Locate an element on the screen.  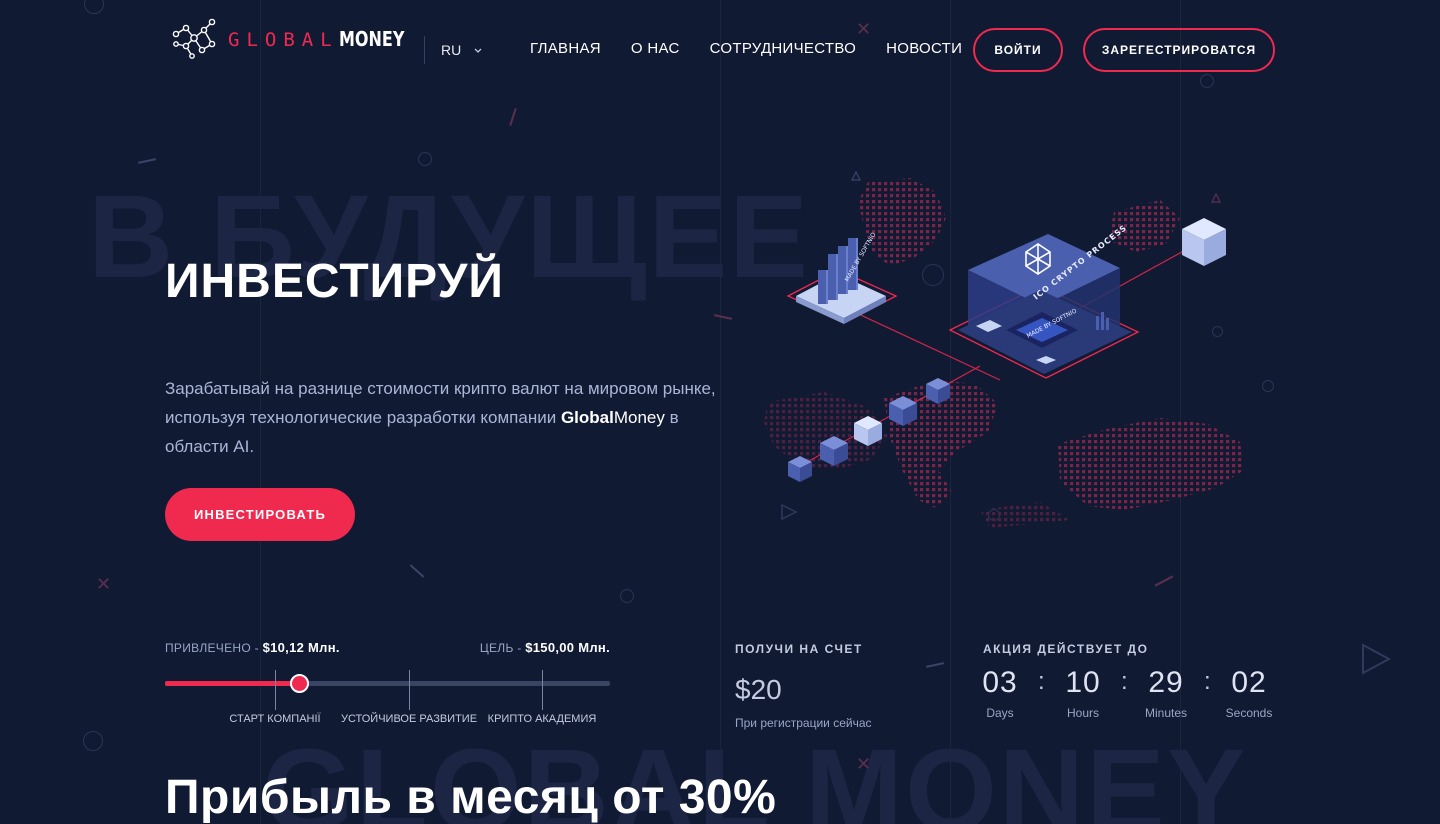
raised-value: $10,12 Млн. is located at coordinates (301, 647).